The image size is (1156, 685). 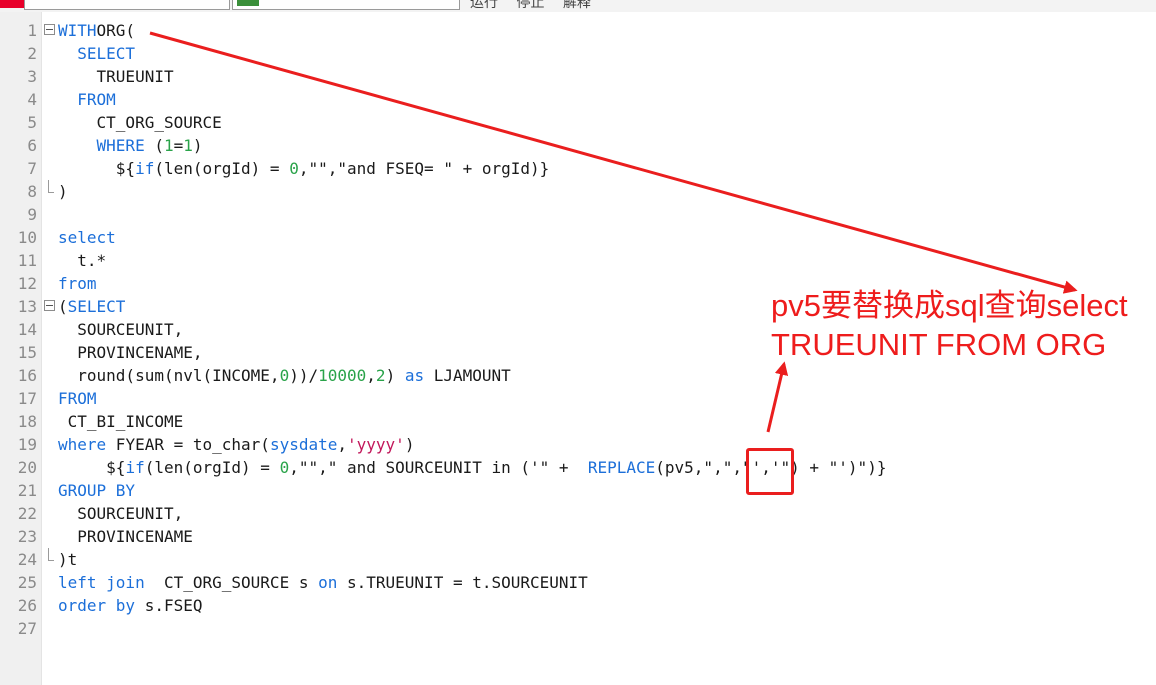 What do you see at coordinates (27, 306) in the screenshot?
I see `line-number: 13` at bounding box center [27, 306].